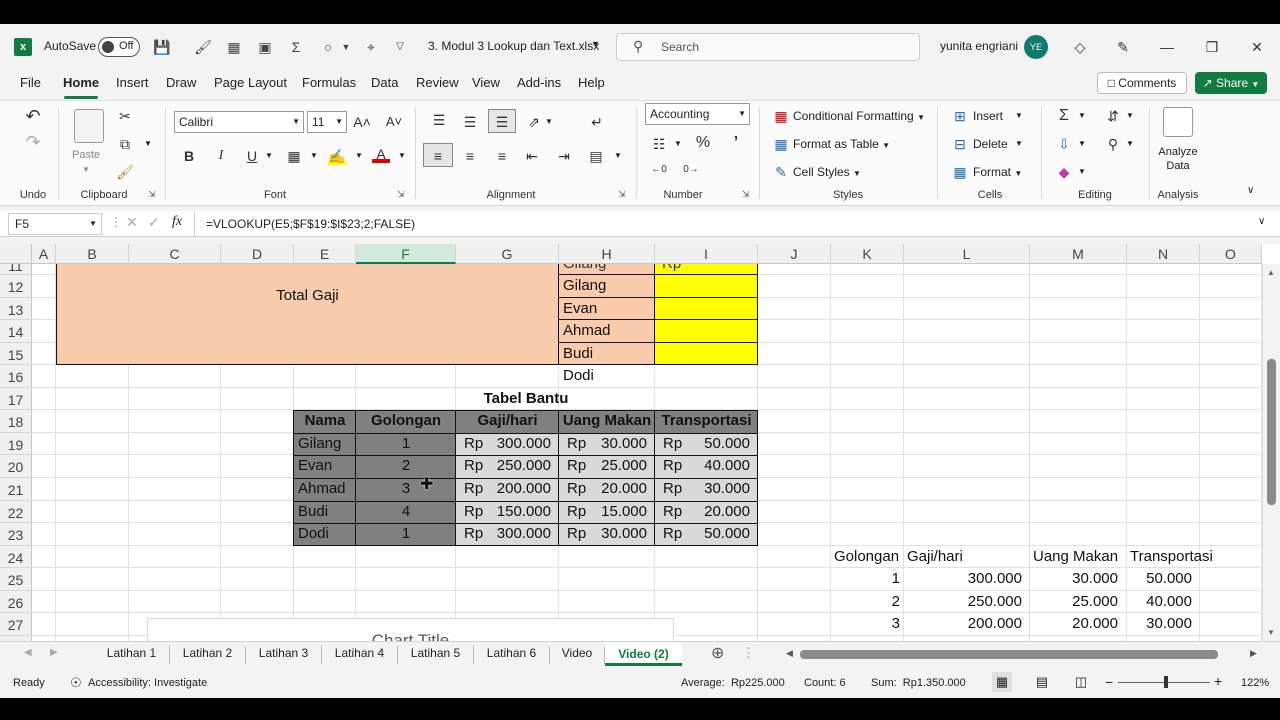 The image size is (1280, 720). What do you see at coordinates (1109, 682) in the screenshot?
I see `zoom-out-icon: −` at bounding box center [1109, 682].